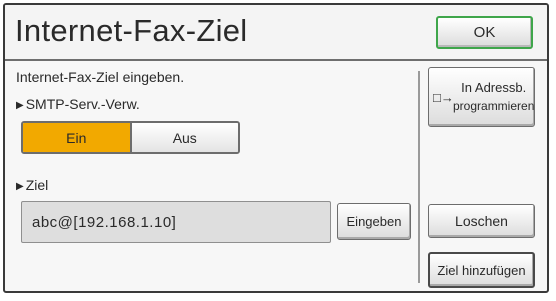 This screenshot has height=301, width=556. What do you see at coordinates (184, 137) in the screenshot?
I see `smtp-aus-button: Aus` at bounding box center [184, 137].